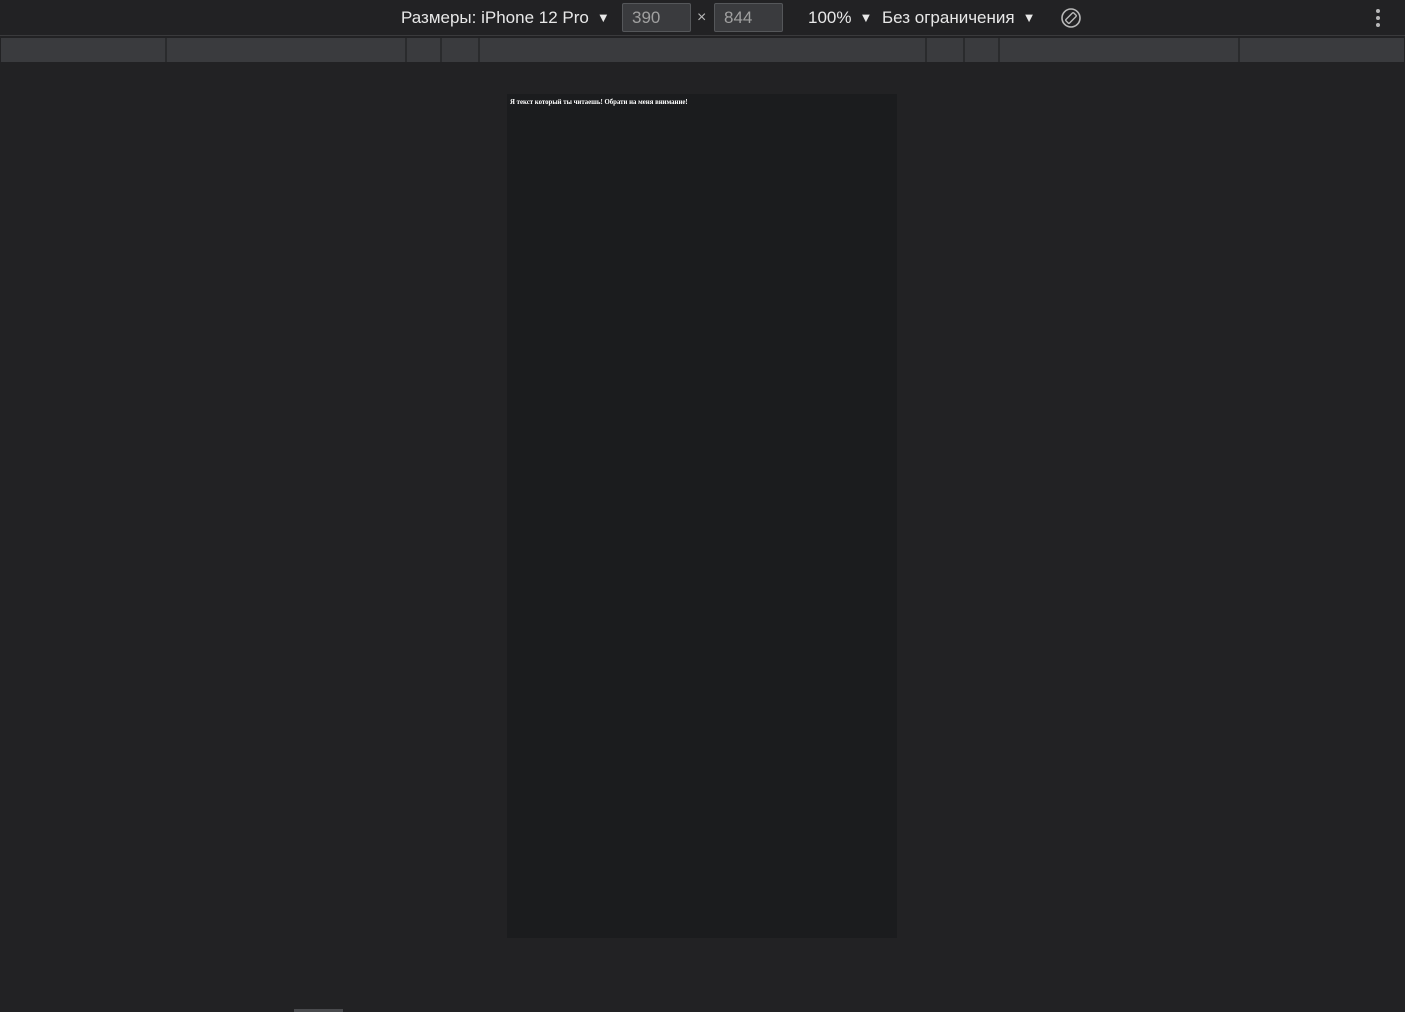 Image resolution: width=1405 pixels, height=1012 pixels. I want to click on height-input: 844, so click(748, 17).